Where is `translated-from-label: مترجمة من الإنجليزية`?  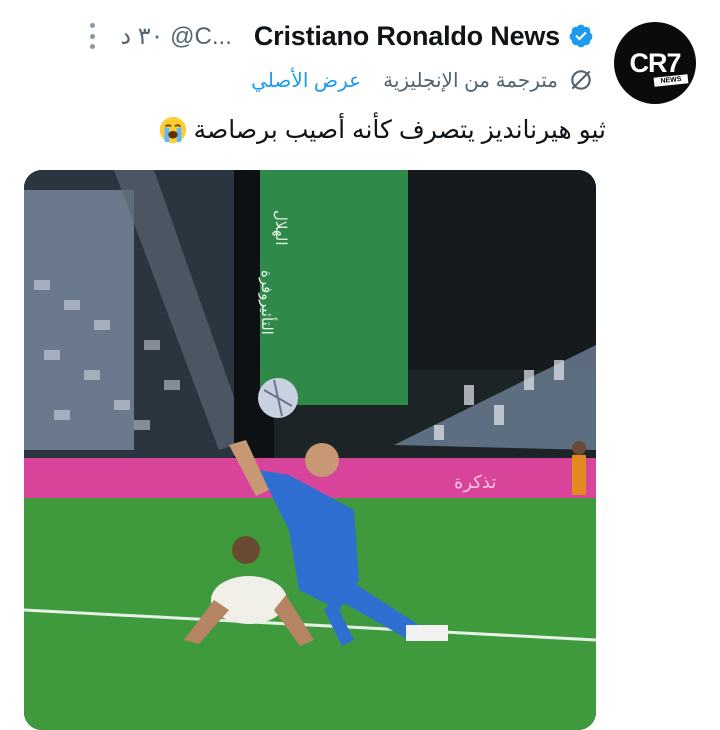
translated-from-label: مترجمة من الإنجليزية is located at coordinates (470, 80).